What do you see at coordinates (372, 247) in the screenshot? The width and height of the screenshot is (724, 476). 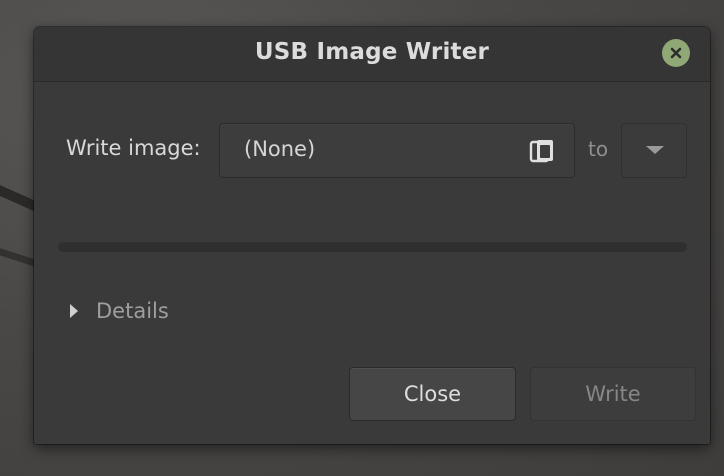 I see `write-progress-bar` at bounding box center [372, 247].